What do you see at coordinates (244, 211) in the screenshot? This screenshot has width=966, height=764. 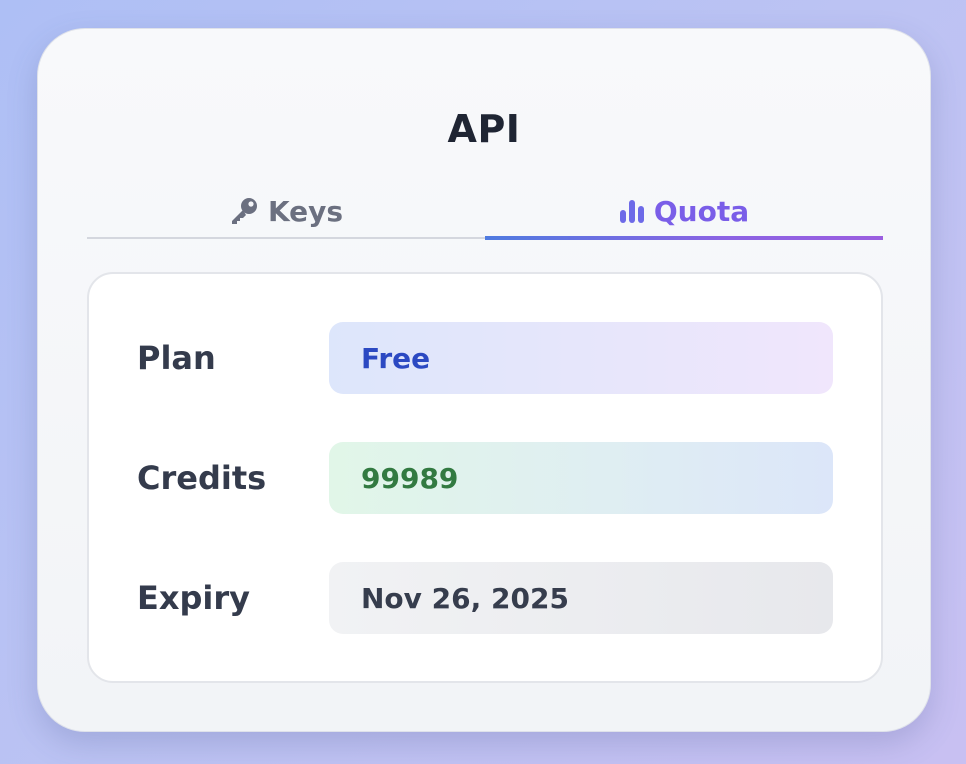 I see `key-icon` at bounding box center [244, 211].